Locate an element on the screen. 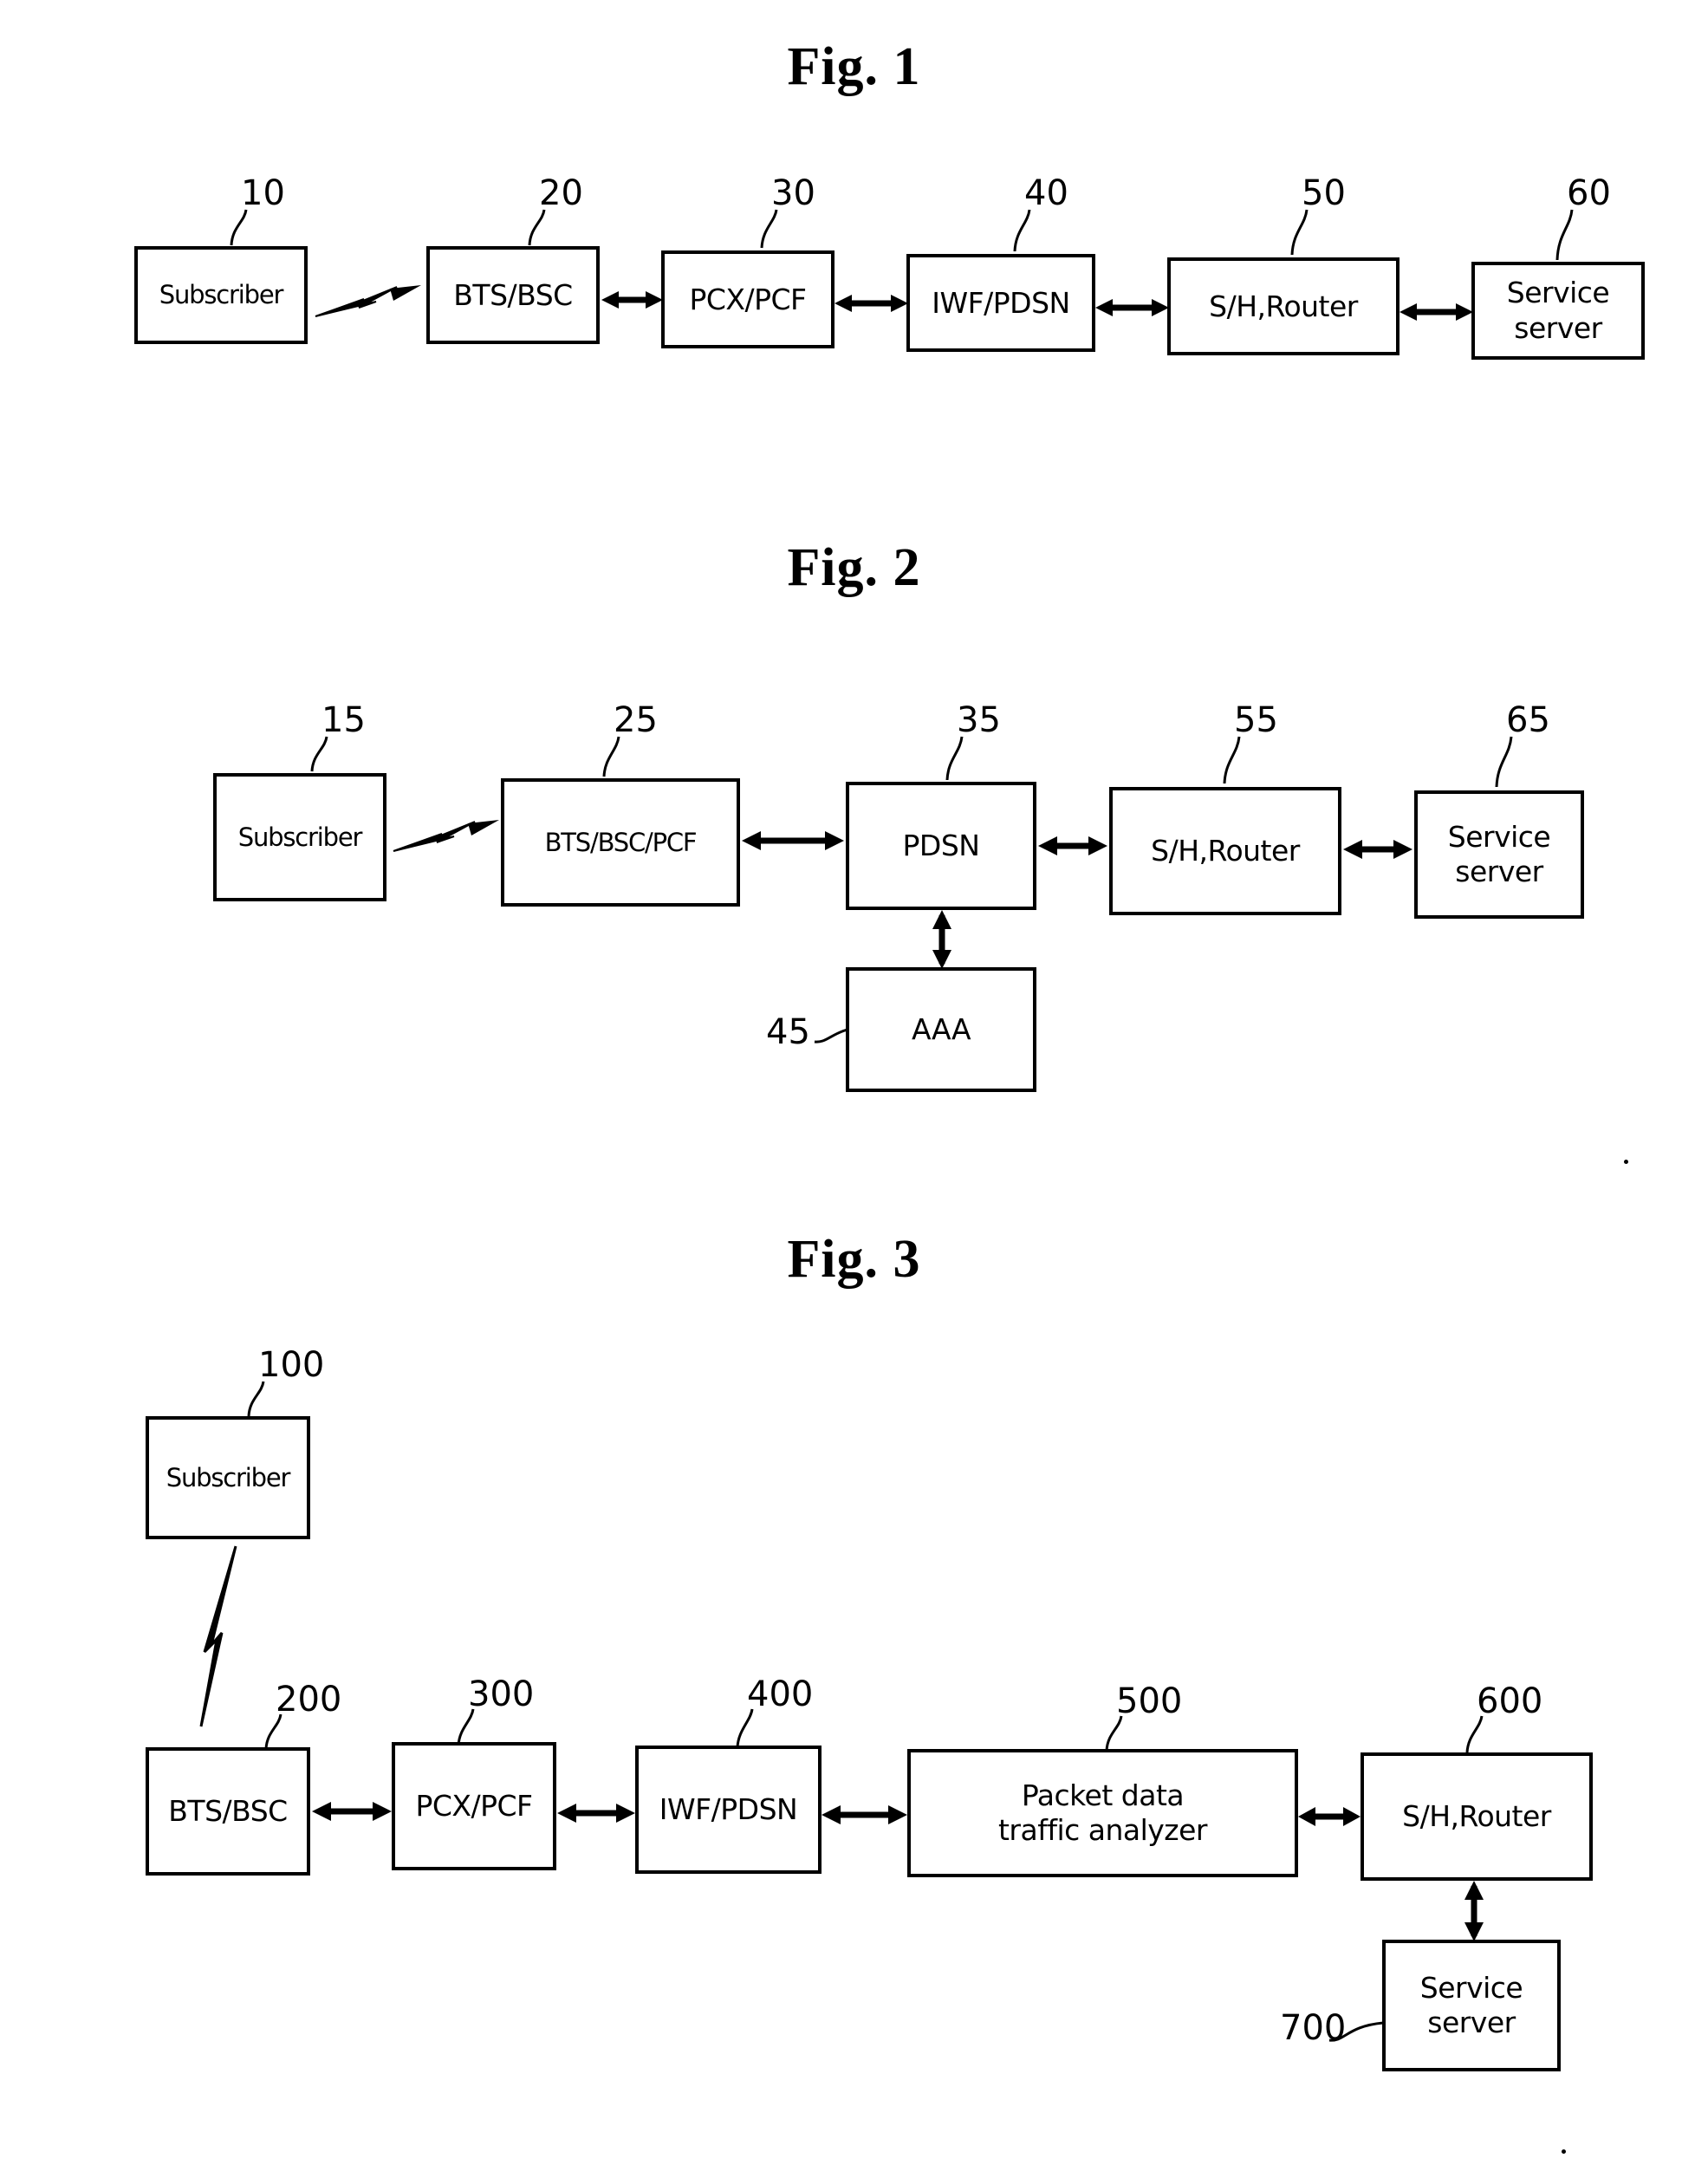 This screenshot has height=2178, width=1708. ref-numeral-200: 200 is located at coordinates (309, 1700).